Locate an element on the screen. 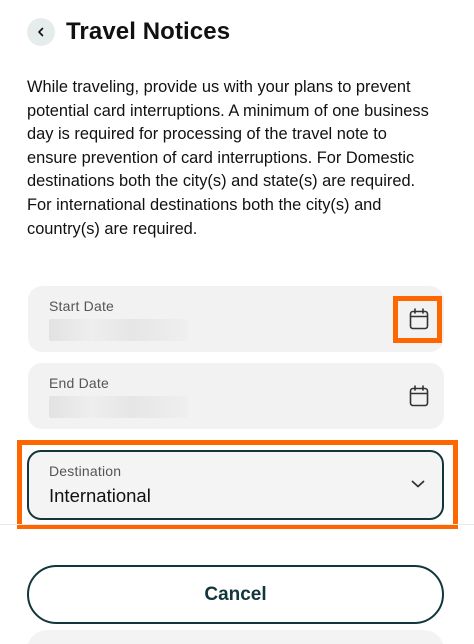  end-date-label: End Date is located at coordinates (79, 383).